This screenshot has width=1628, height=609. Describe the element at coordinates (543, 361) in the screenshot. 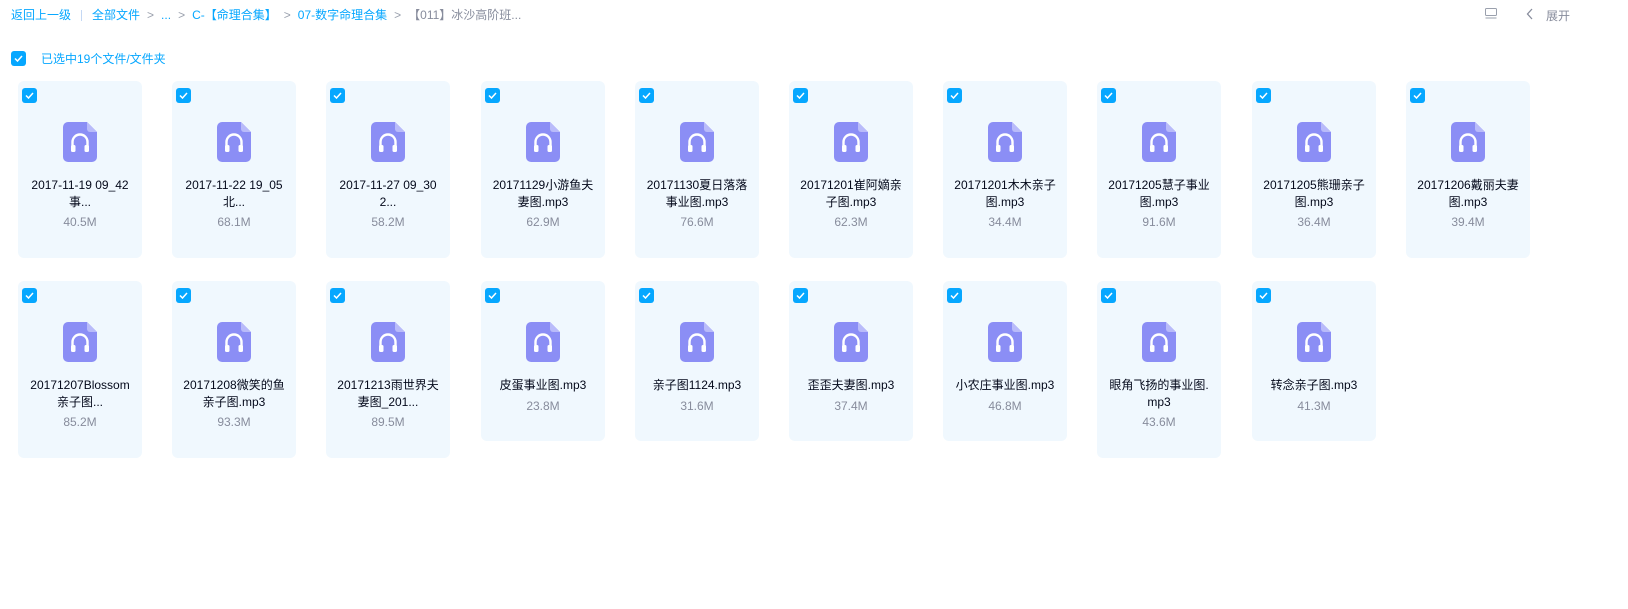

I see `file-card: 皮蛋事业图.mp3 23.8M` at that location.